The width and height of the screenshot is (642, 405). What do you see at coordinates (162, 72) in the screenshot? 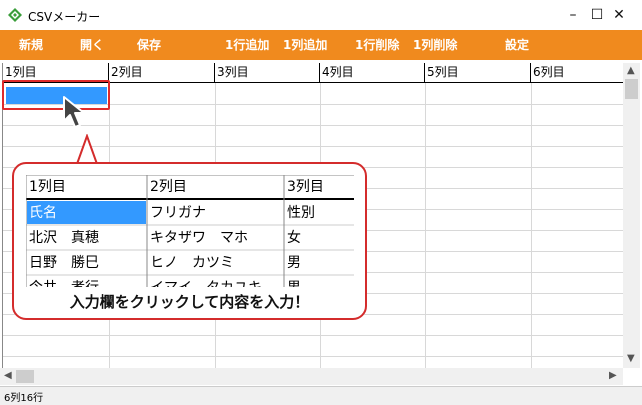
I see `column-header-2: 2列目` at bounding box center [162, 72].